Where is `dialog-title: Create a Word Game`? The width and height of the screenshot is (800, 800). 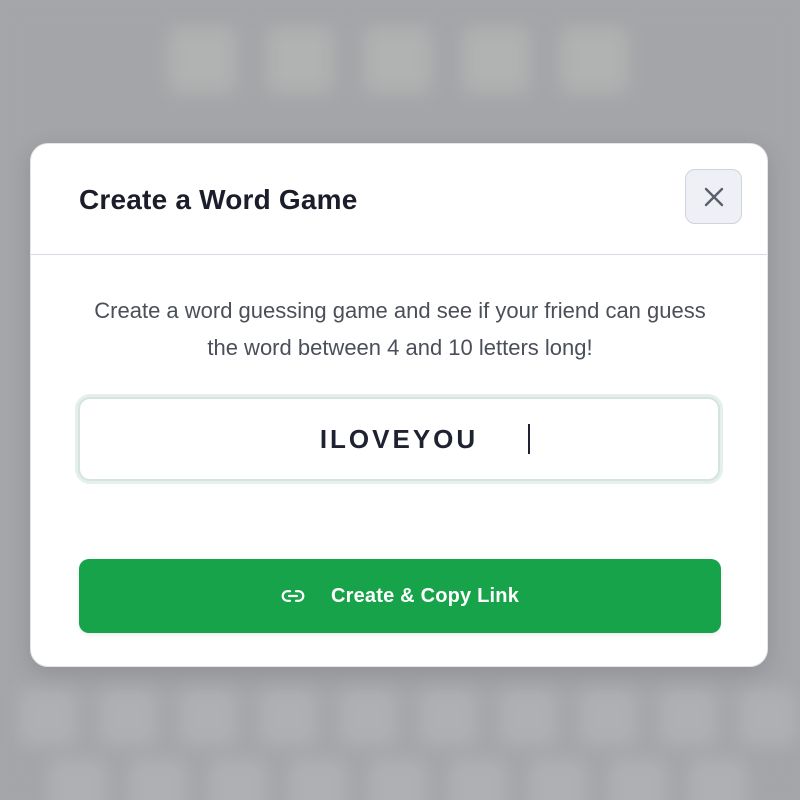
dialog-title: Create a Word Game is located at coordinates (218, 199).